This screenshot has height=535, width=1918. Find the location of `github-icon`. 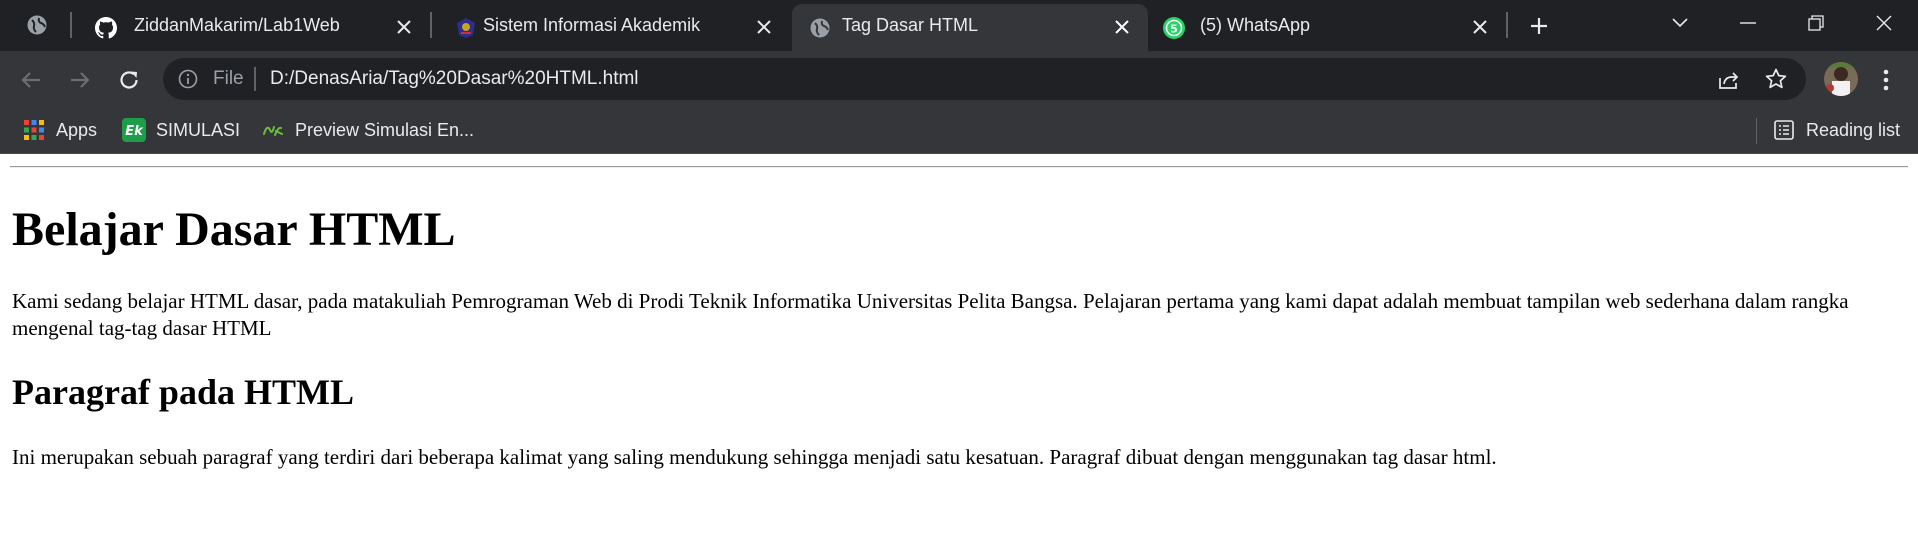

github-icon is located at coordinates (106, 28).